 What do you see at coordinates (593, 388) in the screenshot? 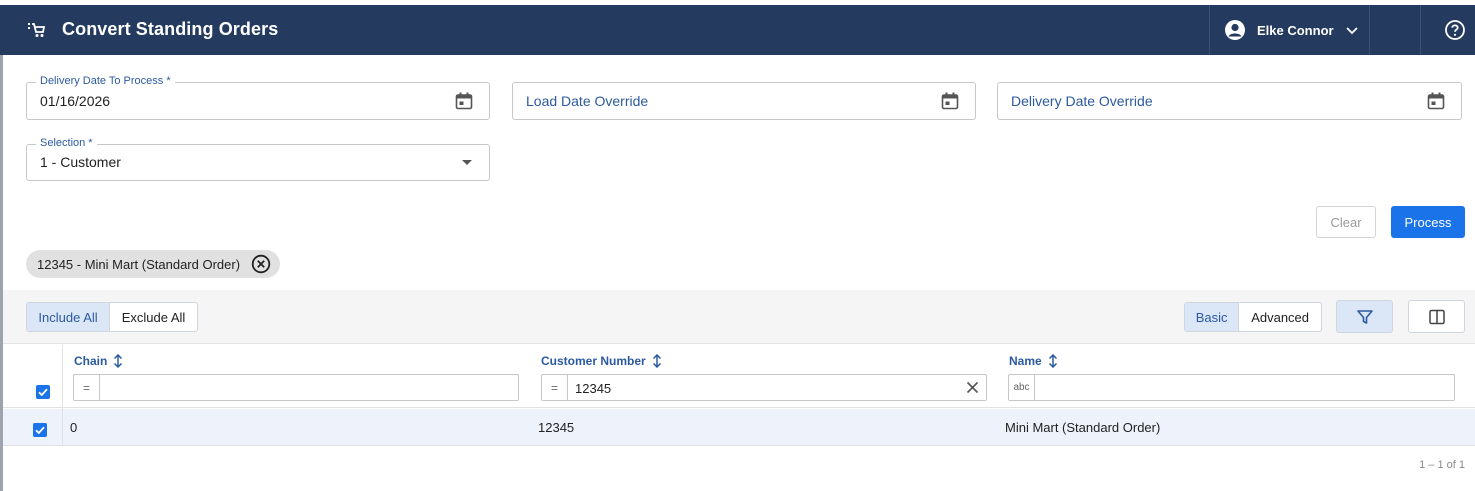
I see `customer-number-filter-value: 12345` at bounding box center [593, 388].